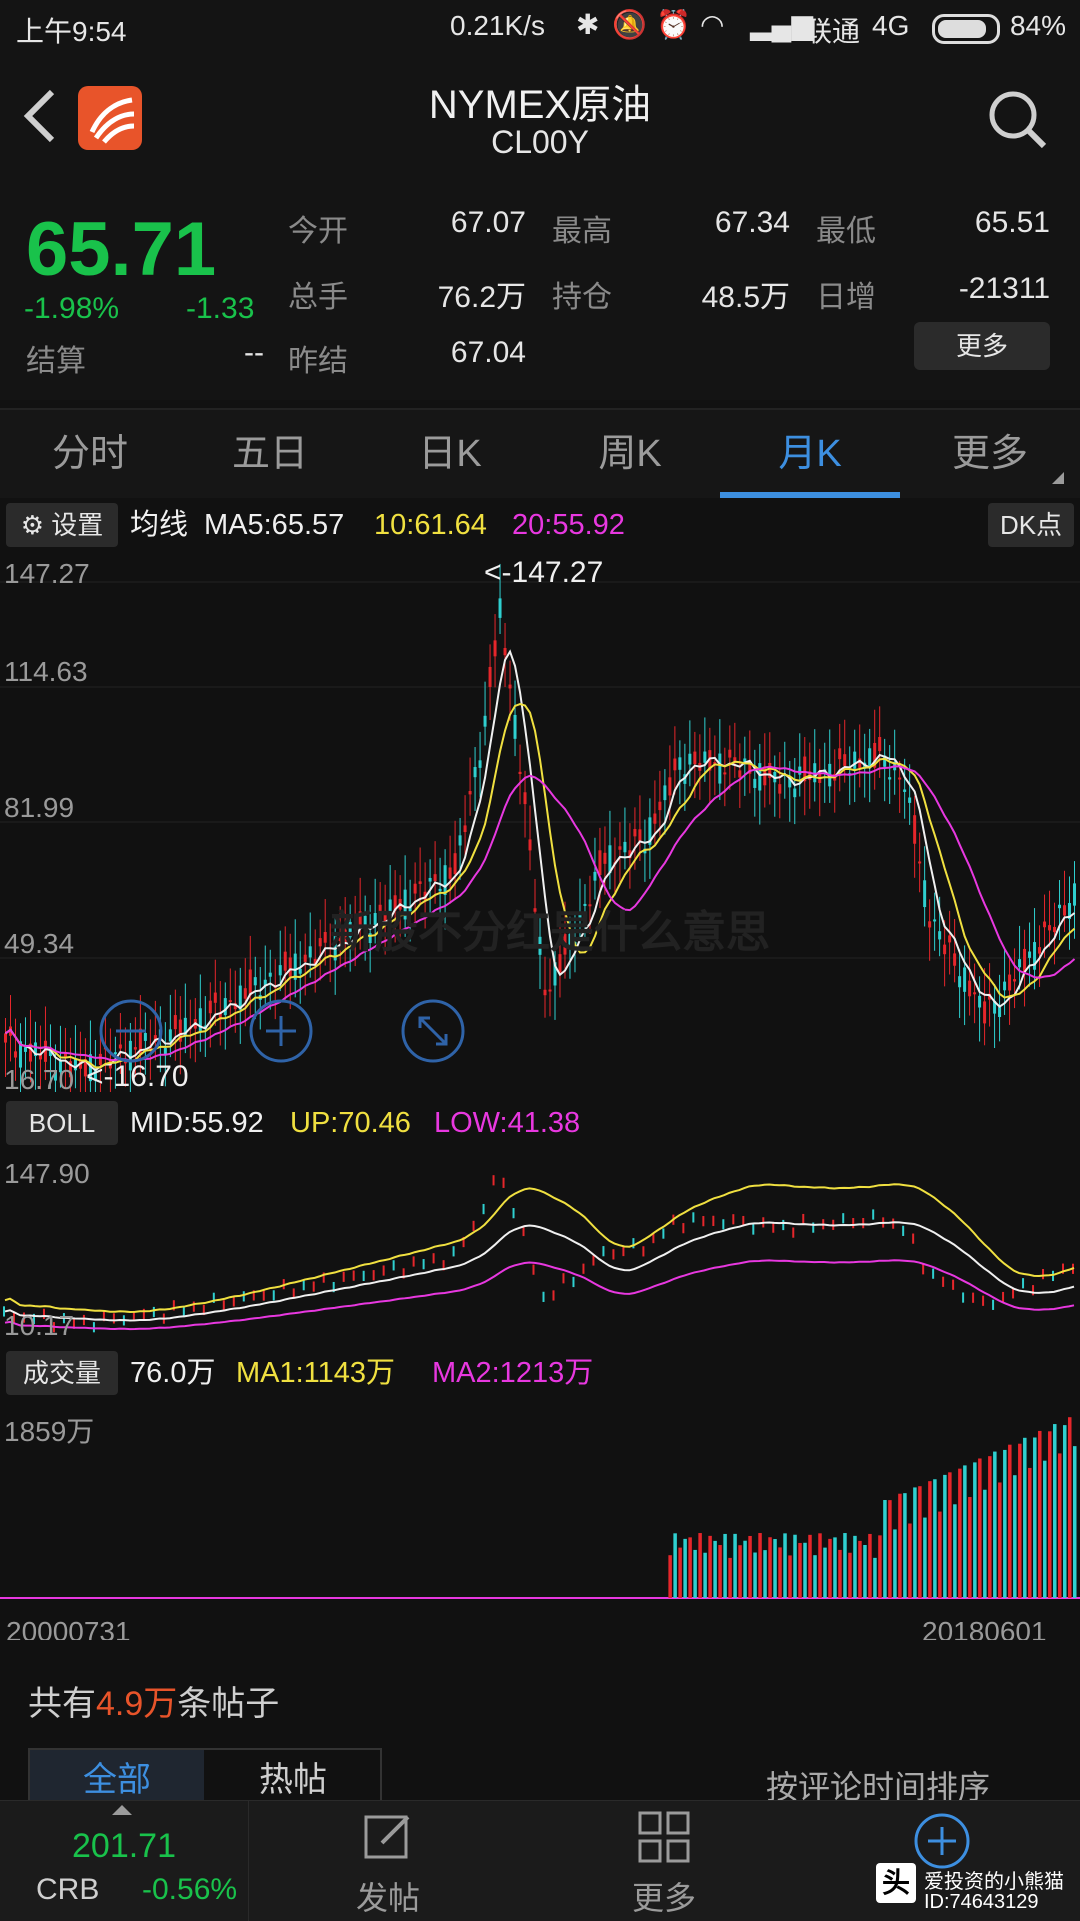  What do you see at coordinates (68, 1889) in the screenshot?
I see `crb-label: CRB` at bounding box center [68, 1889].